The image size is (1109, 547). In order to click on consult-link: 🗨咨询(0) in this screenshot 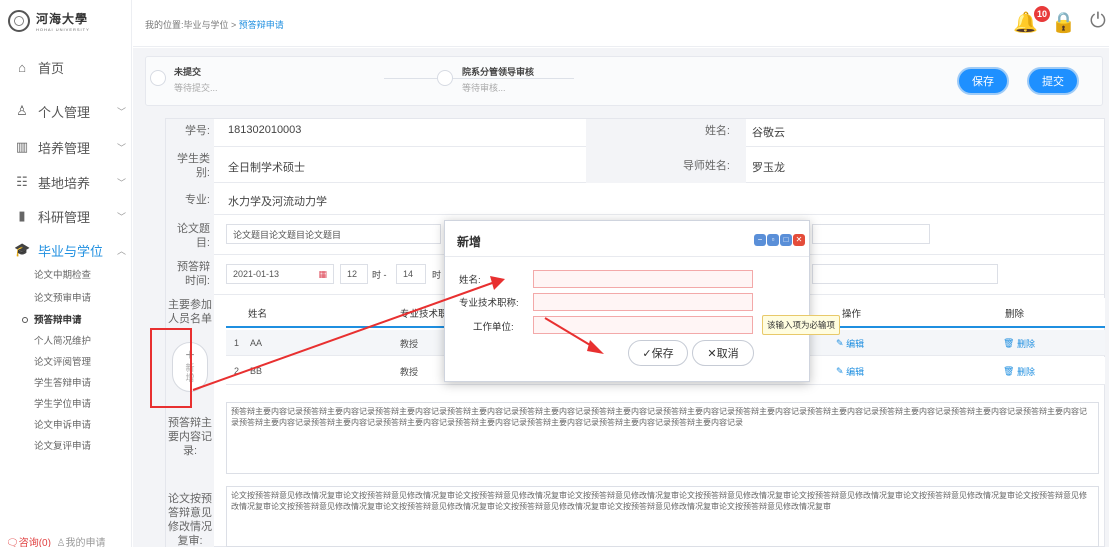, I will do `click(28, 542)`.